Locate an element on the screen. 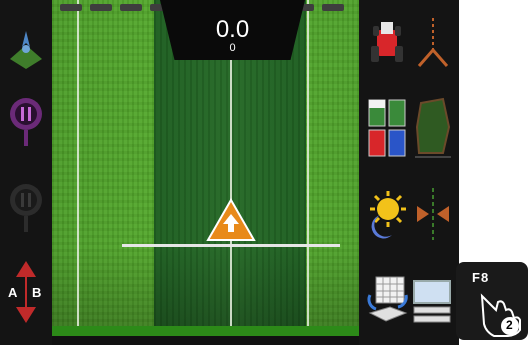 This screenshot has width=528, height=345. screen-layout-button is located at coordinates (433, 298).